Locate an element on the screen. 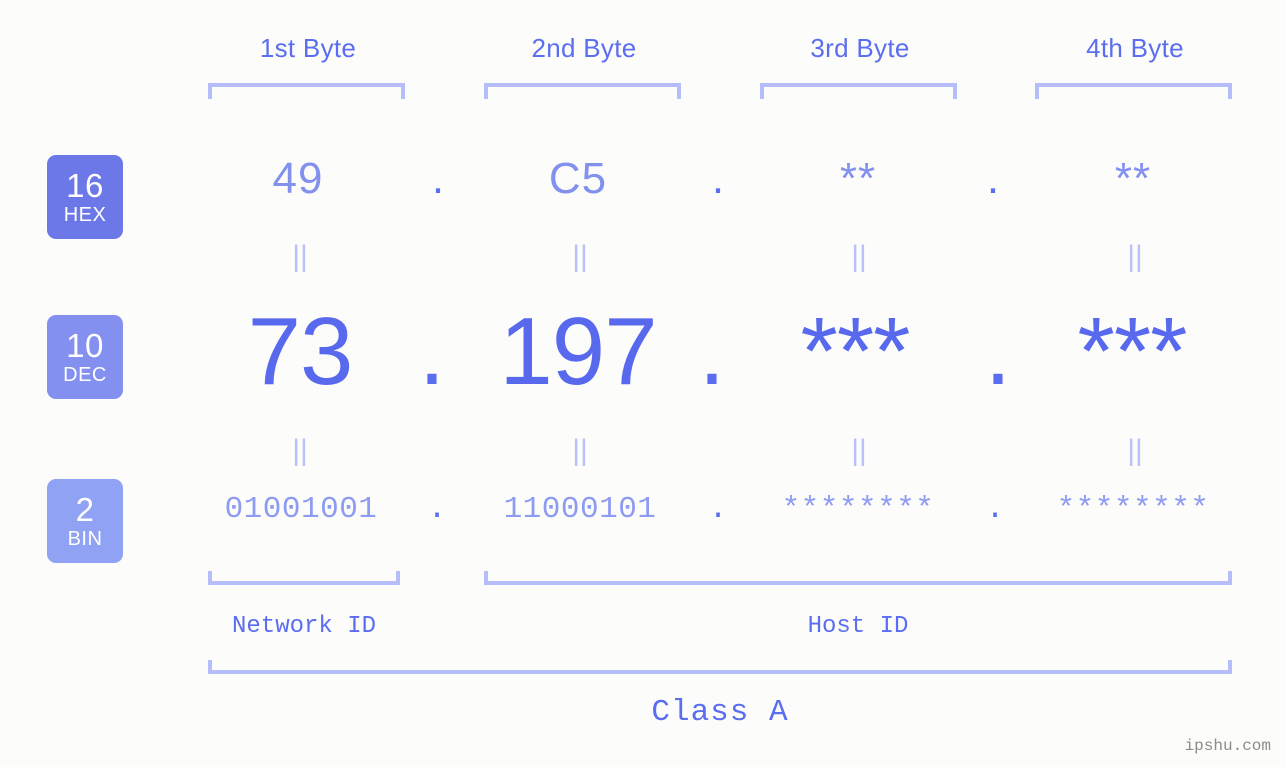 Image resolution: width=1285 pixels, height=767 pixels. equals-connector-hex-dec-1: || is located at coordinates (300, 256).